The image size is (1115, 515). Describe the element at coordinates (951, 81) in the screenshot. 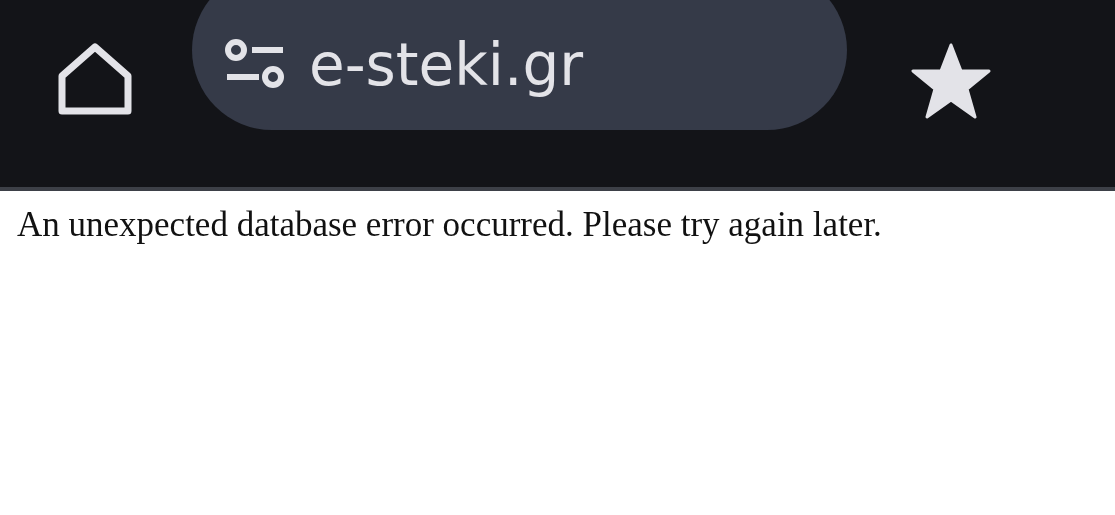

I see `star-icon` at that location.